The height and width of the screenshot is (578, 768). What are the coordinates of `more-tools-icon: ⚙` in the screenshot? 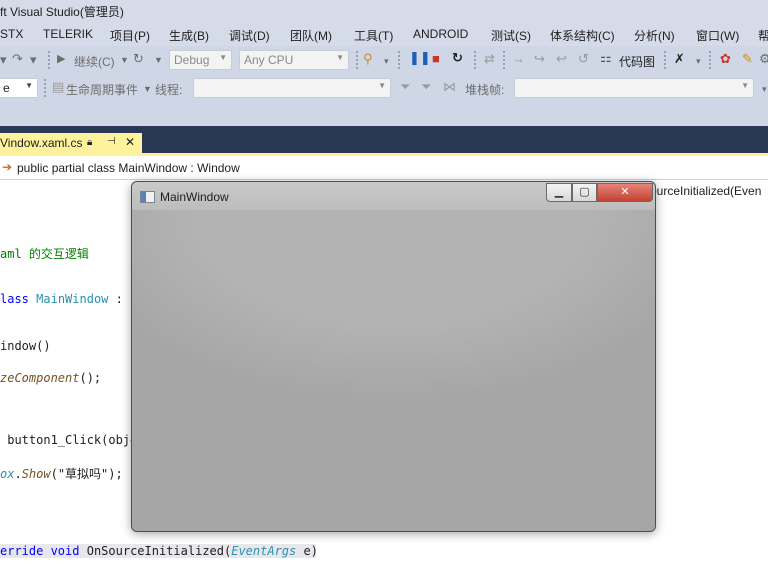 It's located at (763, 59).